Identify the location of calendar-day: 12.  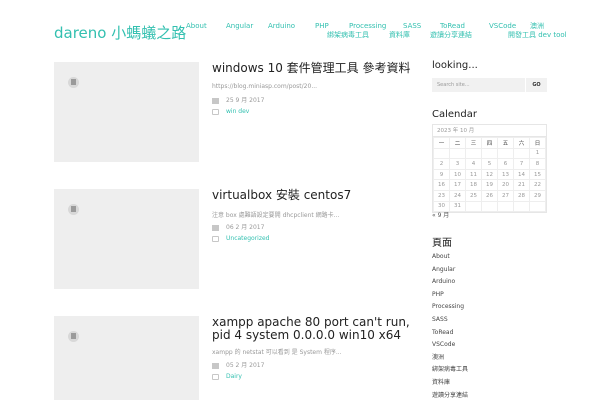
(489, 174).